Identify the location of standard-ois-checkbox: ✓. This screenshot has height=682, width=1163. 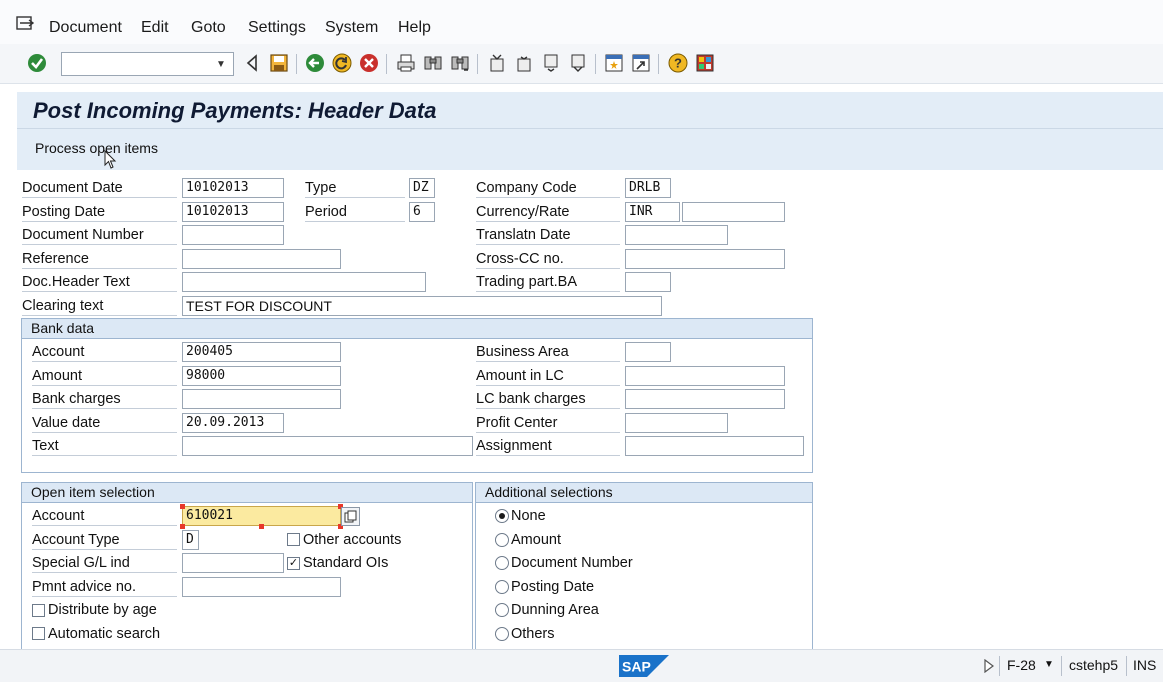
(293, 563).